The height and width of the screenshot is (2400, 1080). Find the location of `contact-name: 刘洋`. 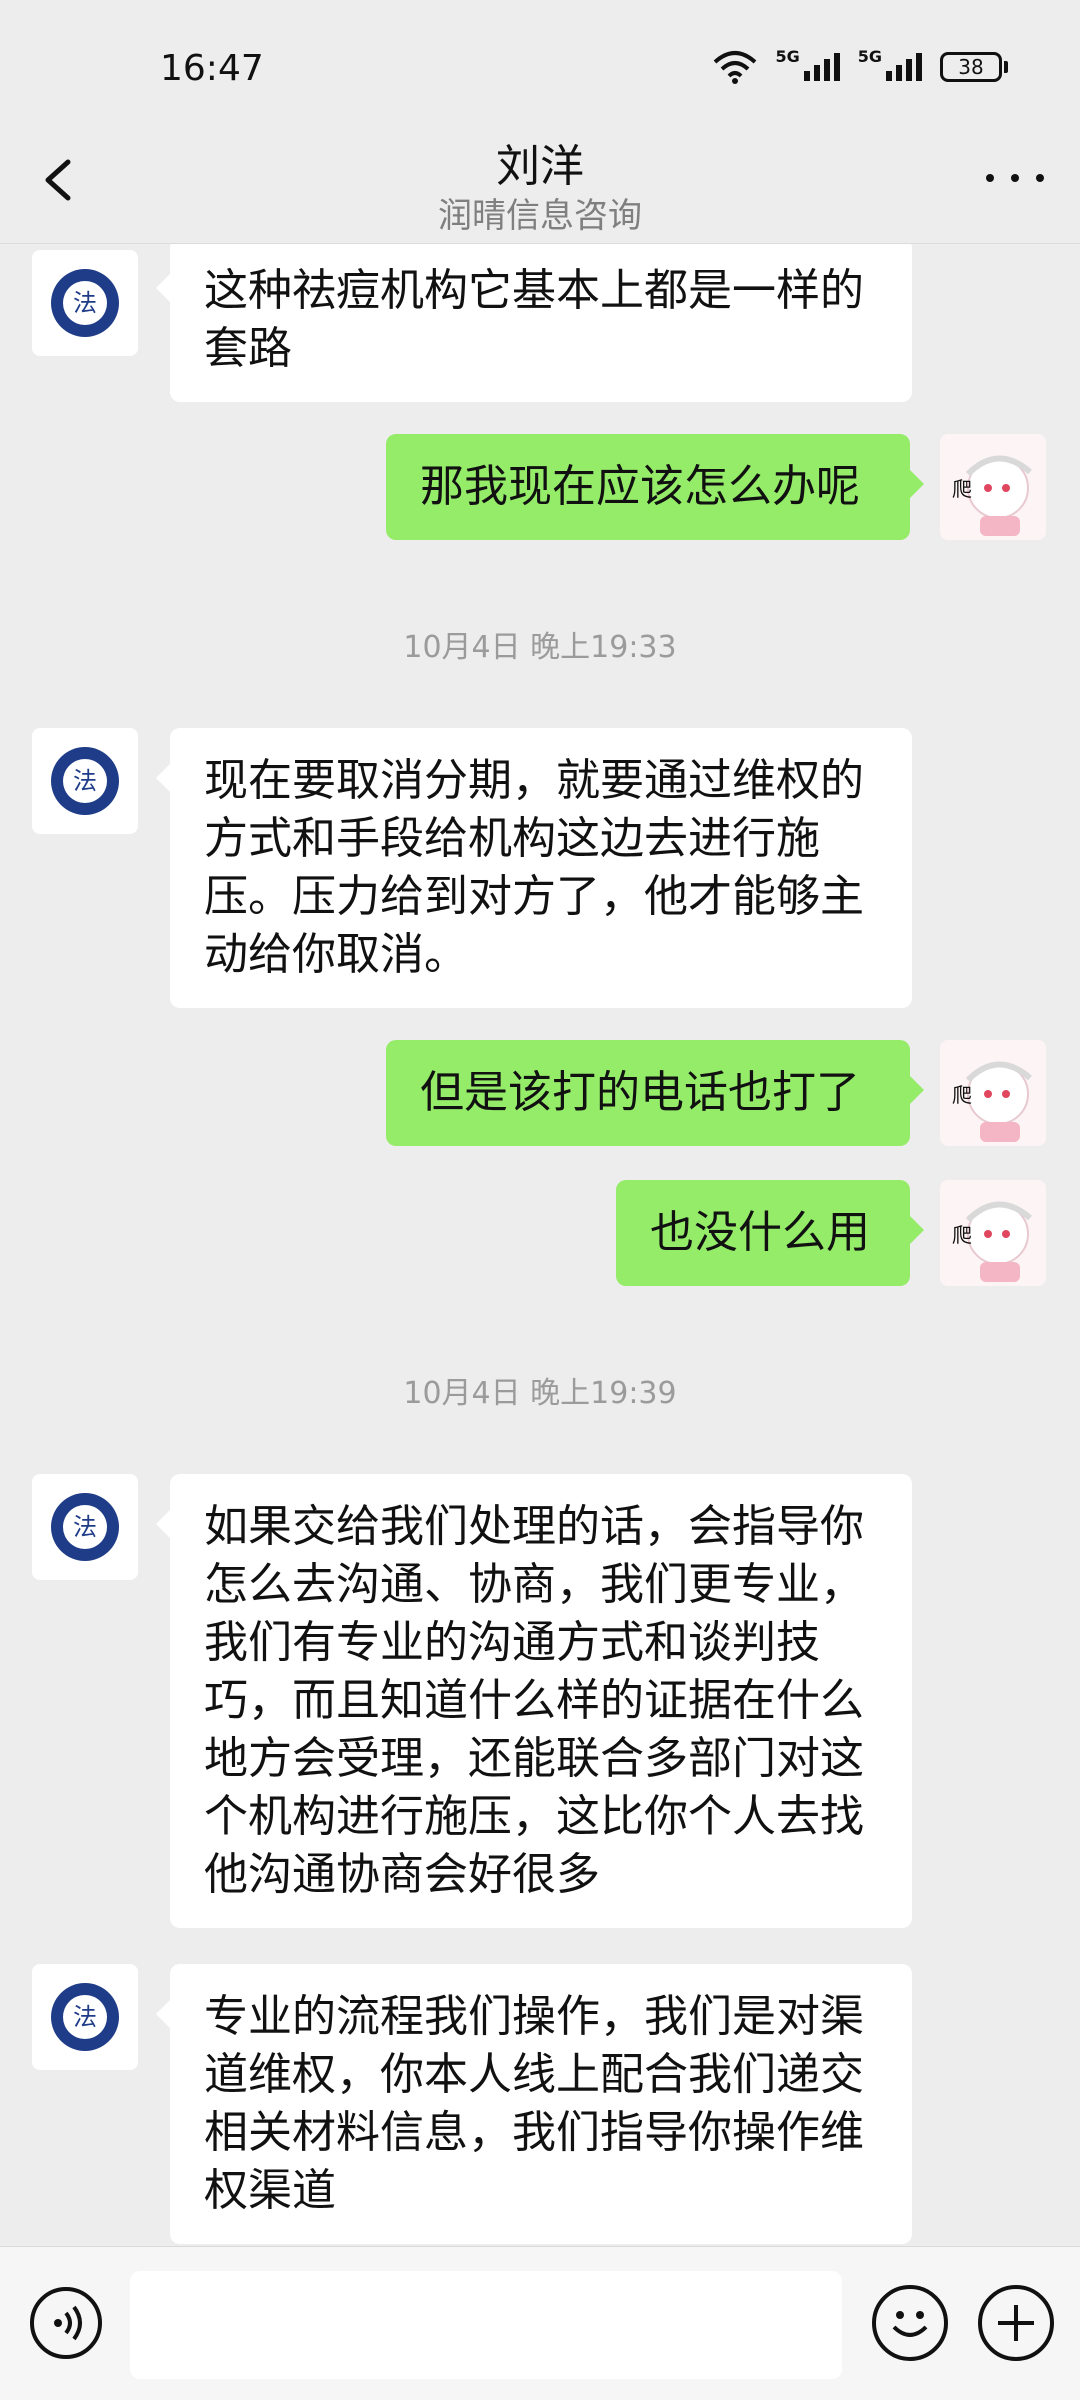

contact-name: 刘洋 is located at coordinates (540, 166).